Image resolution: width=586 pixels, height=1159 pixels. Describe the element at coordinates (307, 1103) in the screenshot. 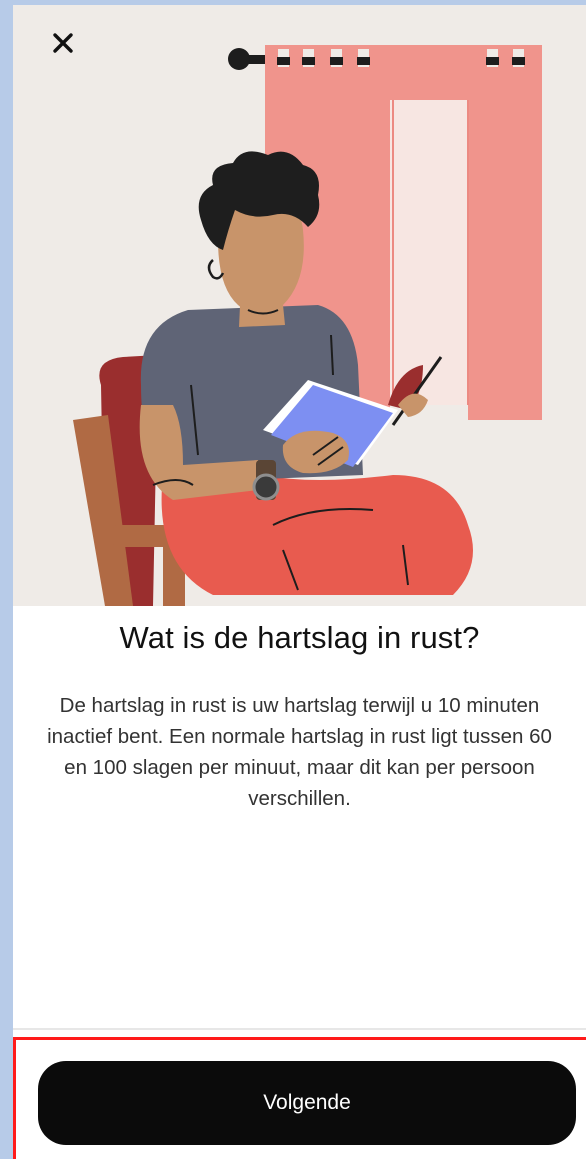

I see `next-button: Volgende` at that location.